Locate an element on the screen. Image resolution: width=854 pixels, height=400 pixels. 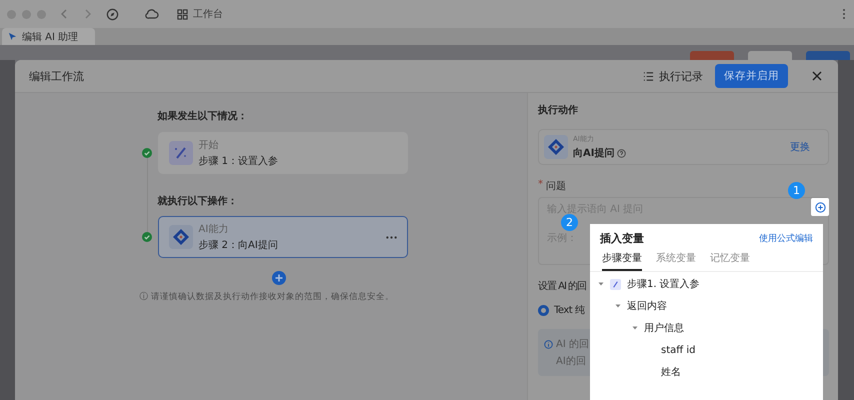
formula-edit-link: 使用公式编辑 is located at coordinates (786, 238).